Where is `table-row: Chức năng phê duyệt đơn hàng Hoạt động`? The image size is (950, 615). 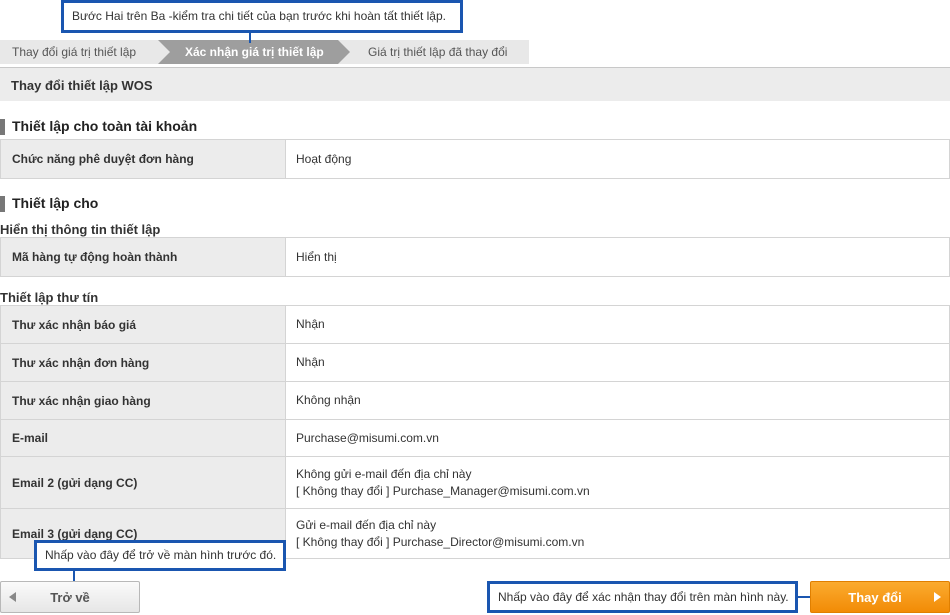
table-row: Chức năng phê duyệt đơn hàng Hoạt động is located at coordinates (475, 159).